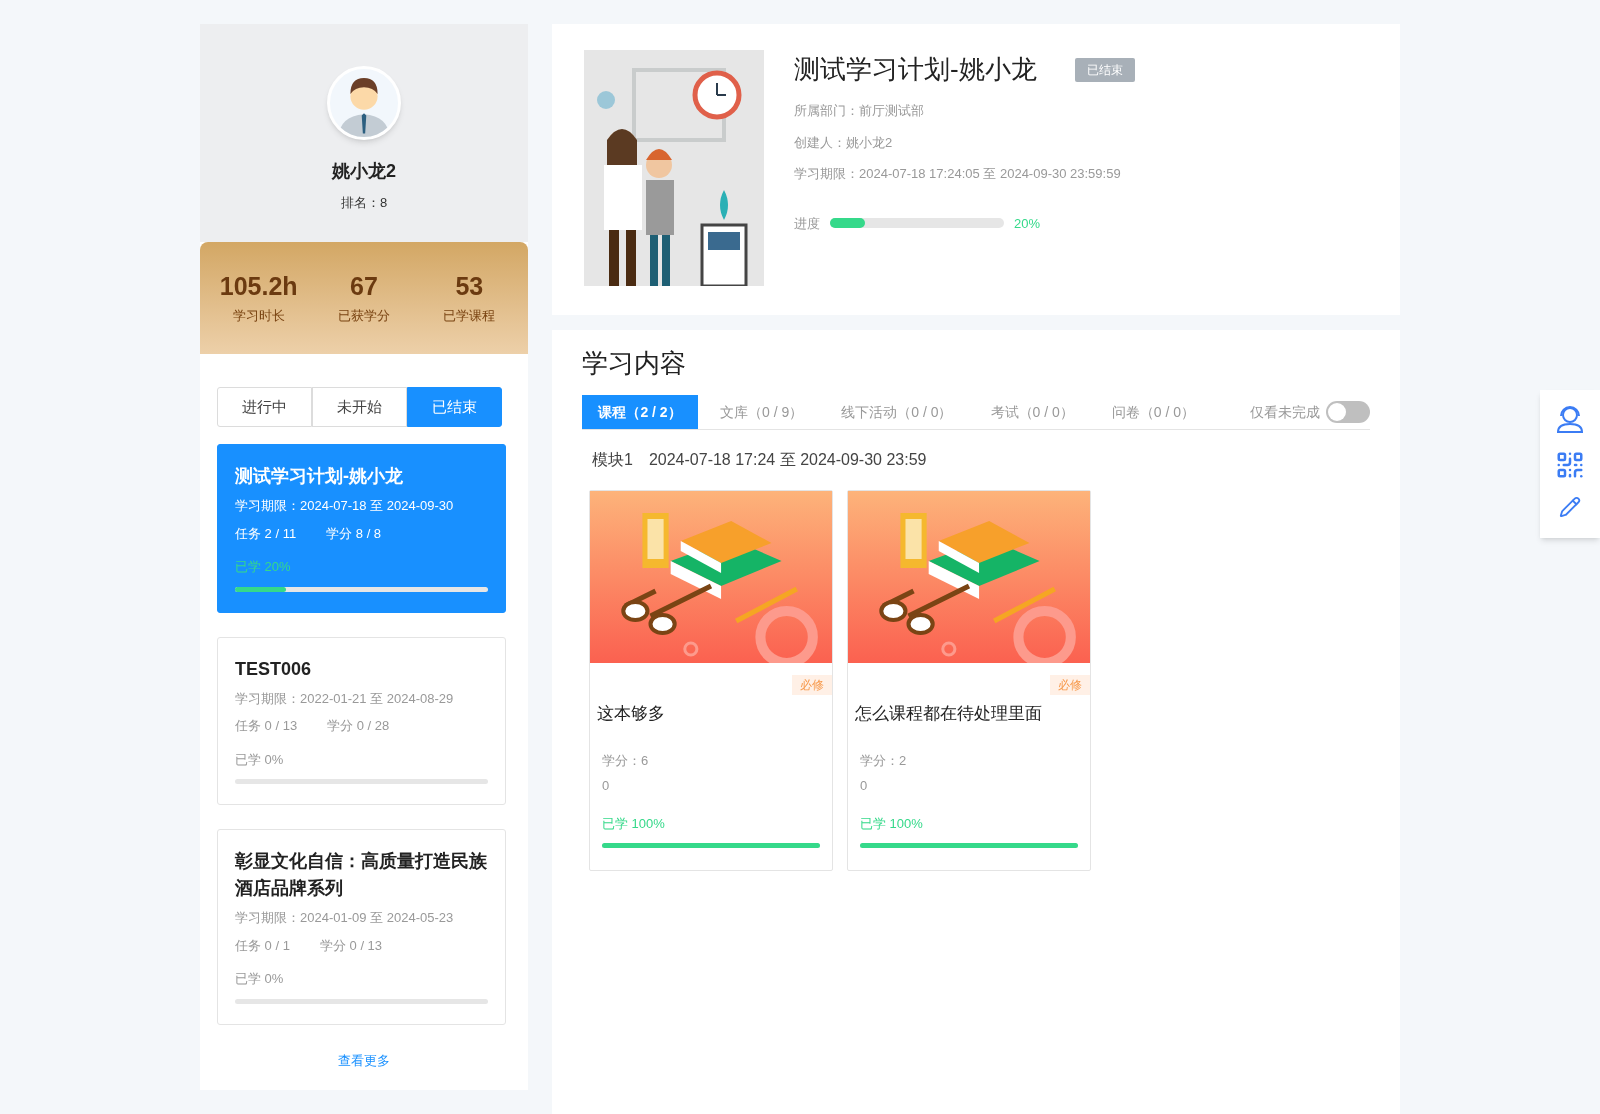  Describe the element at coordinates (274, 669) in the screenshot. I see `plan-title: TEST006` at that location.